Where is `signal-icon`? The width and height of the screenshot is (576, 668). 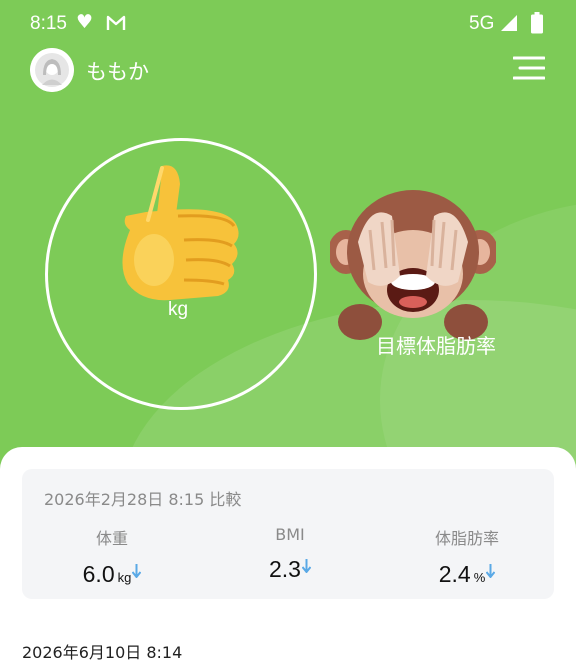
signal-icon is located at coordinates (509, 25).